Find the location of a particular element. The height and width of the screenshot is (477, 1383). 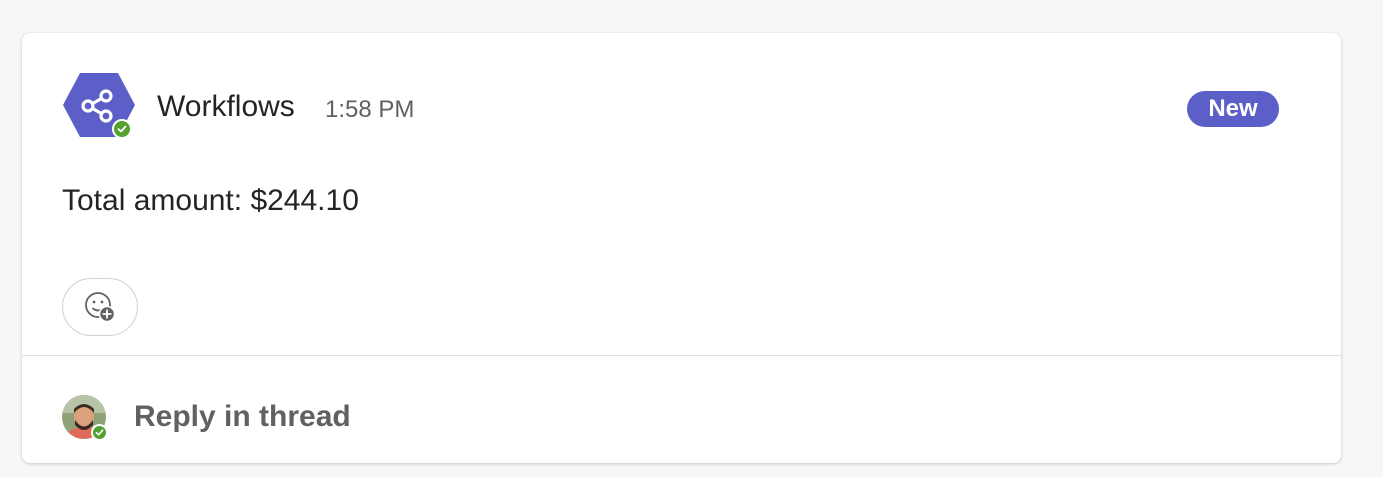

new-message-badge: New is located at coordinates (1233, 109).